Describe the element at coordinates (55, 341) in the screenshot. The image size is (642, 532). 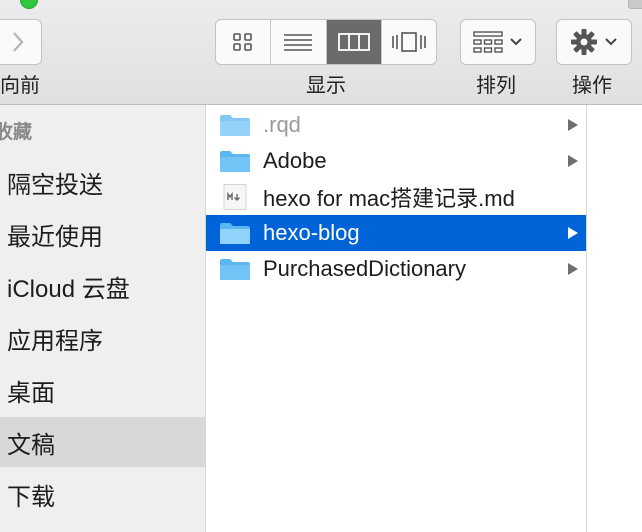
I see `sidebar-item-label: 应用程序` at that location.